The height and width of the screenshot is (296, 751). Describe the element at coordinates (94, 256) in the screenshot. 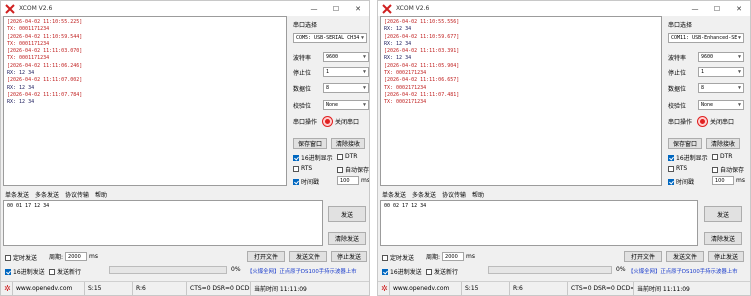

I see `period-unit: ms` at that location.